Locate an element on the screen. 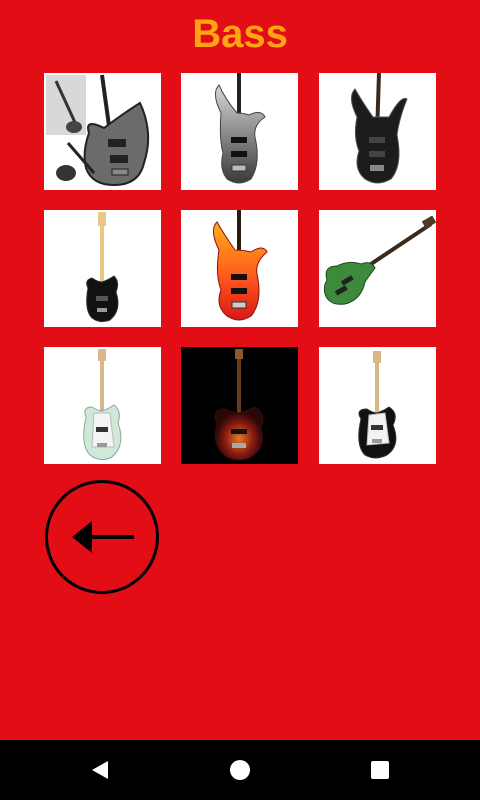  bass-guitar-black-white-pickguard-icon is located at coordinates (377, 405).